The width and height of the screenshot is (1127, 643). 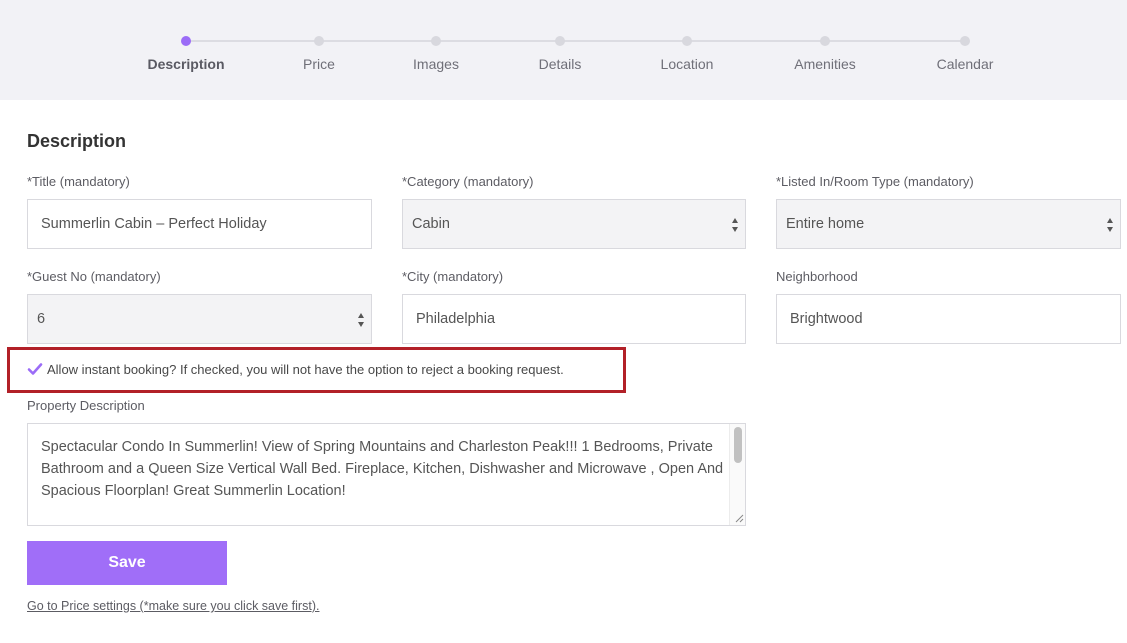 I want to click on guest-no-label: *Guest No (mandatory), so click(x=94, y=276).